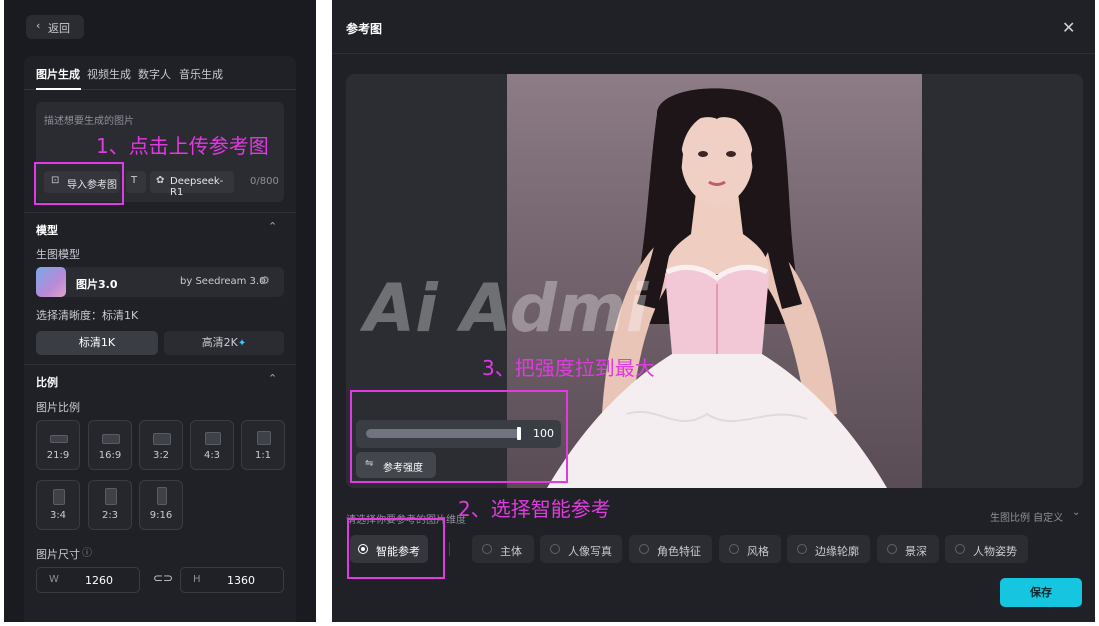 This screenshot has width=1099, height=626. I want to click on chevron-left-icon: ‹, so click(38, 25).